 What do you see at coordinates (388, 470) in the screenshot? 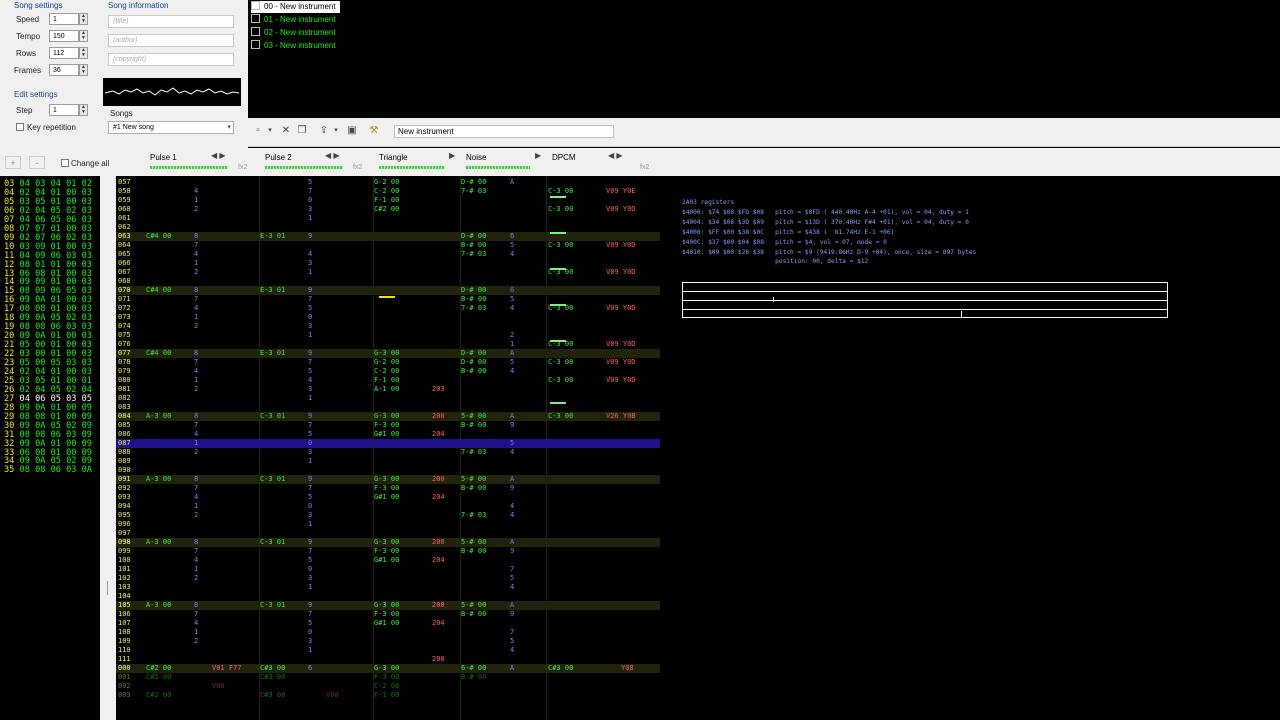
I see `pattern-row: 090` at bounding box center [388, 470].